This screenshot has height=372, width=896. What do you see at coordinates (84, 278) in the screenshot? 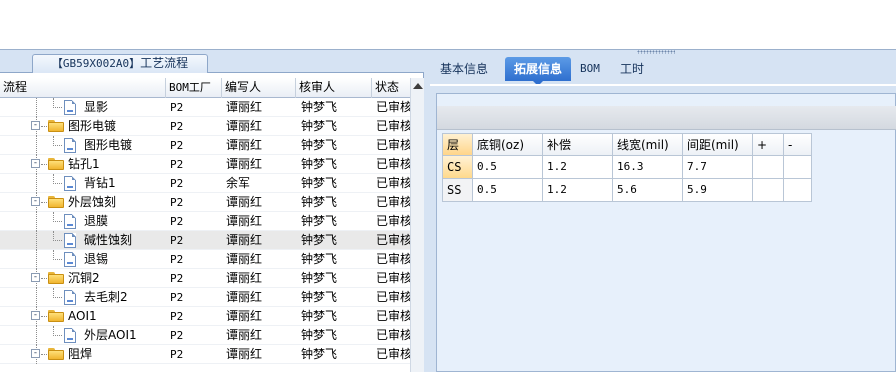
I see `tree-group-label: 沉铜2` at bounding box center [84, 278].